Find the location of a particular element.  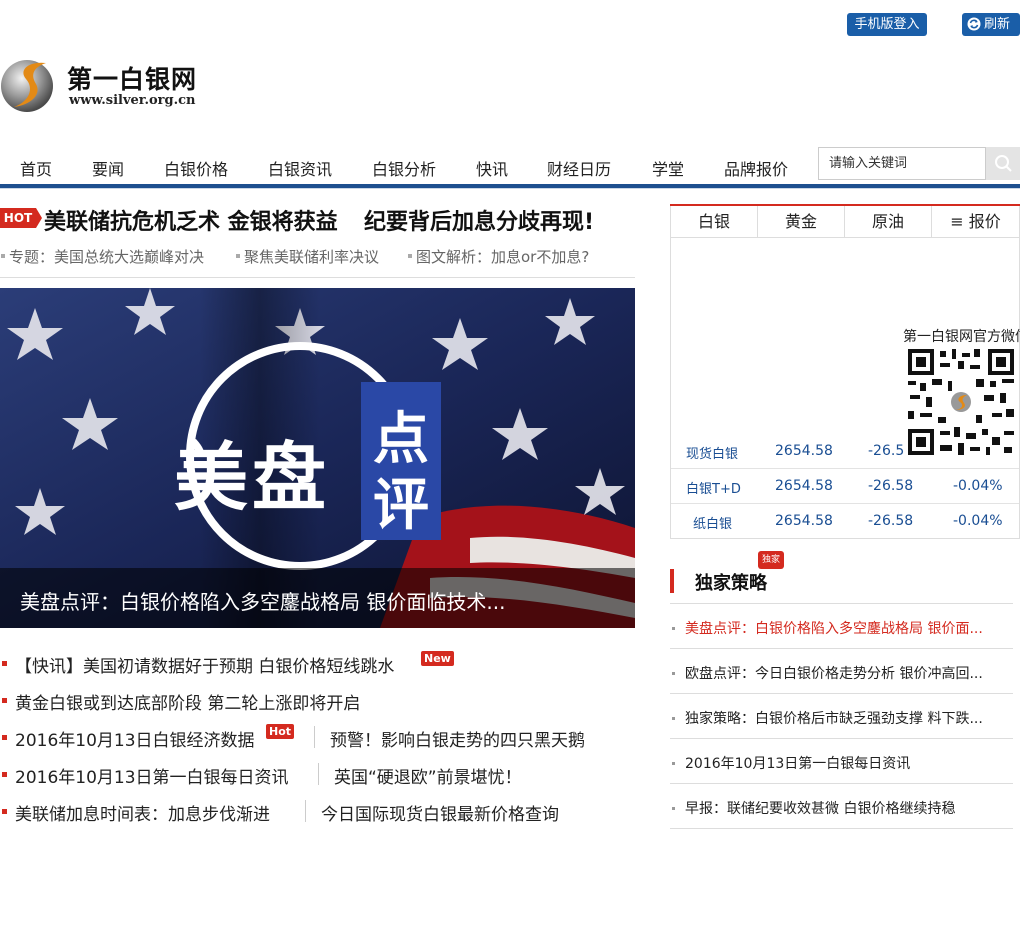

price-row: 纸白银 2654.58 -26.58 -0.04% is located at coordinates (845, 521).